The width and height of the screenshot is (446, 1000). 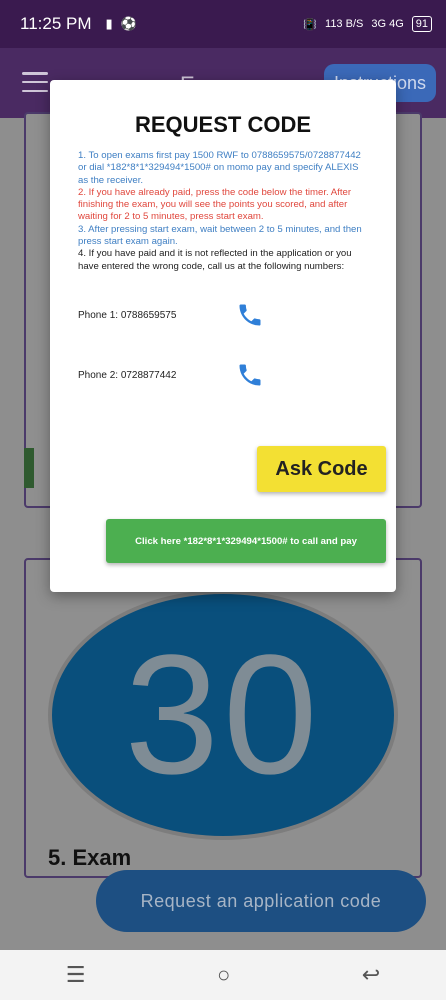 What do you see at coordinates (128, 23) in the screenshot?
I see `soccer-icon: ⚽` at bounding box center [128, 23].